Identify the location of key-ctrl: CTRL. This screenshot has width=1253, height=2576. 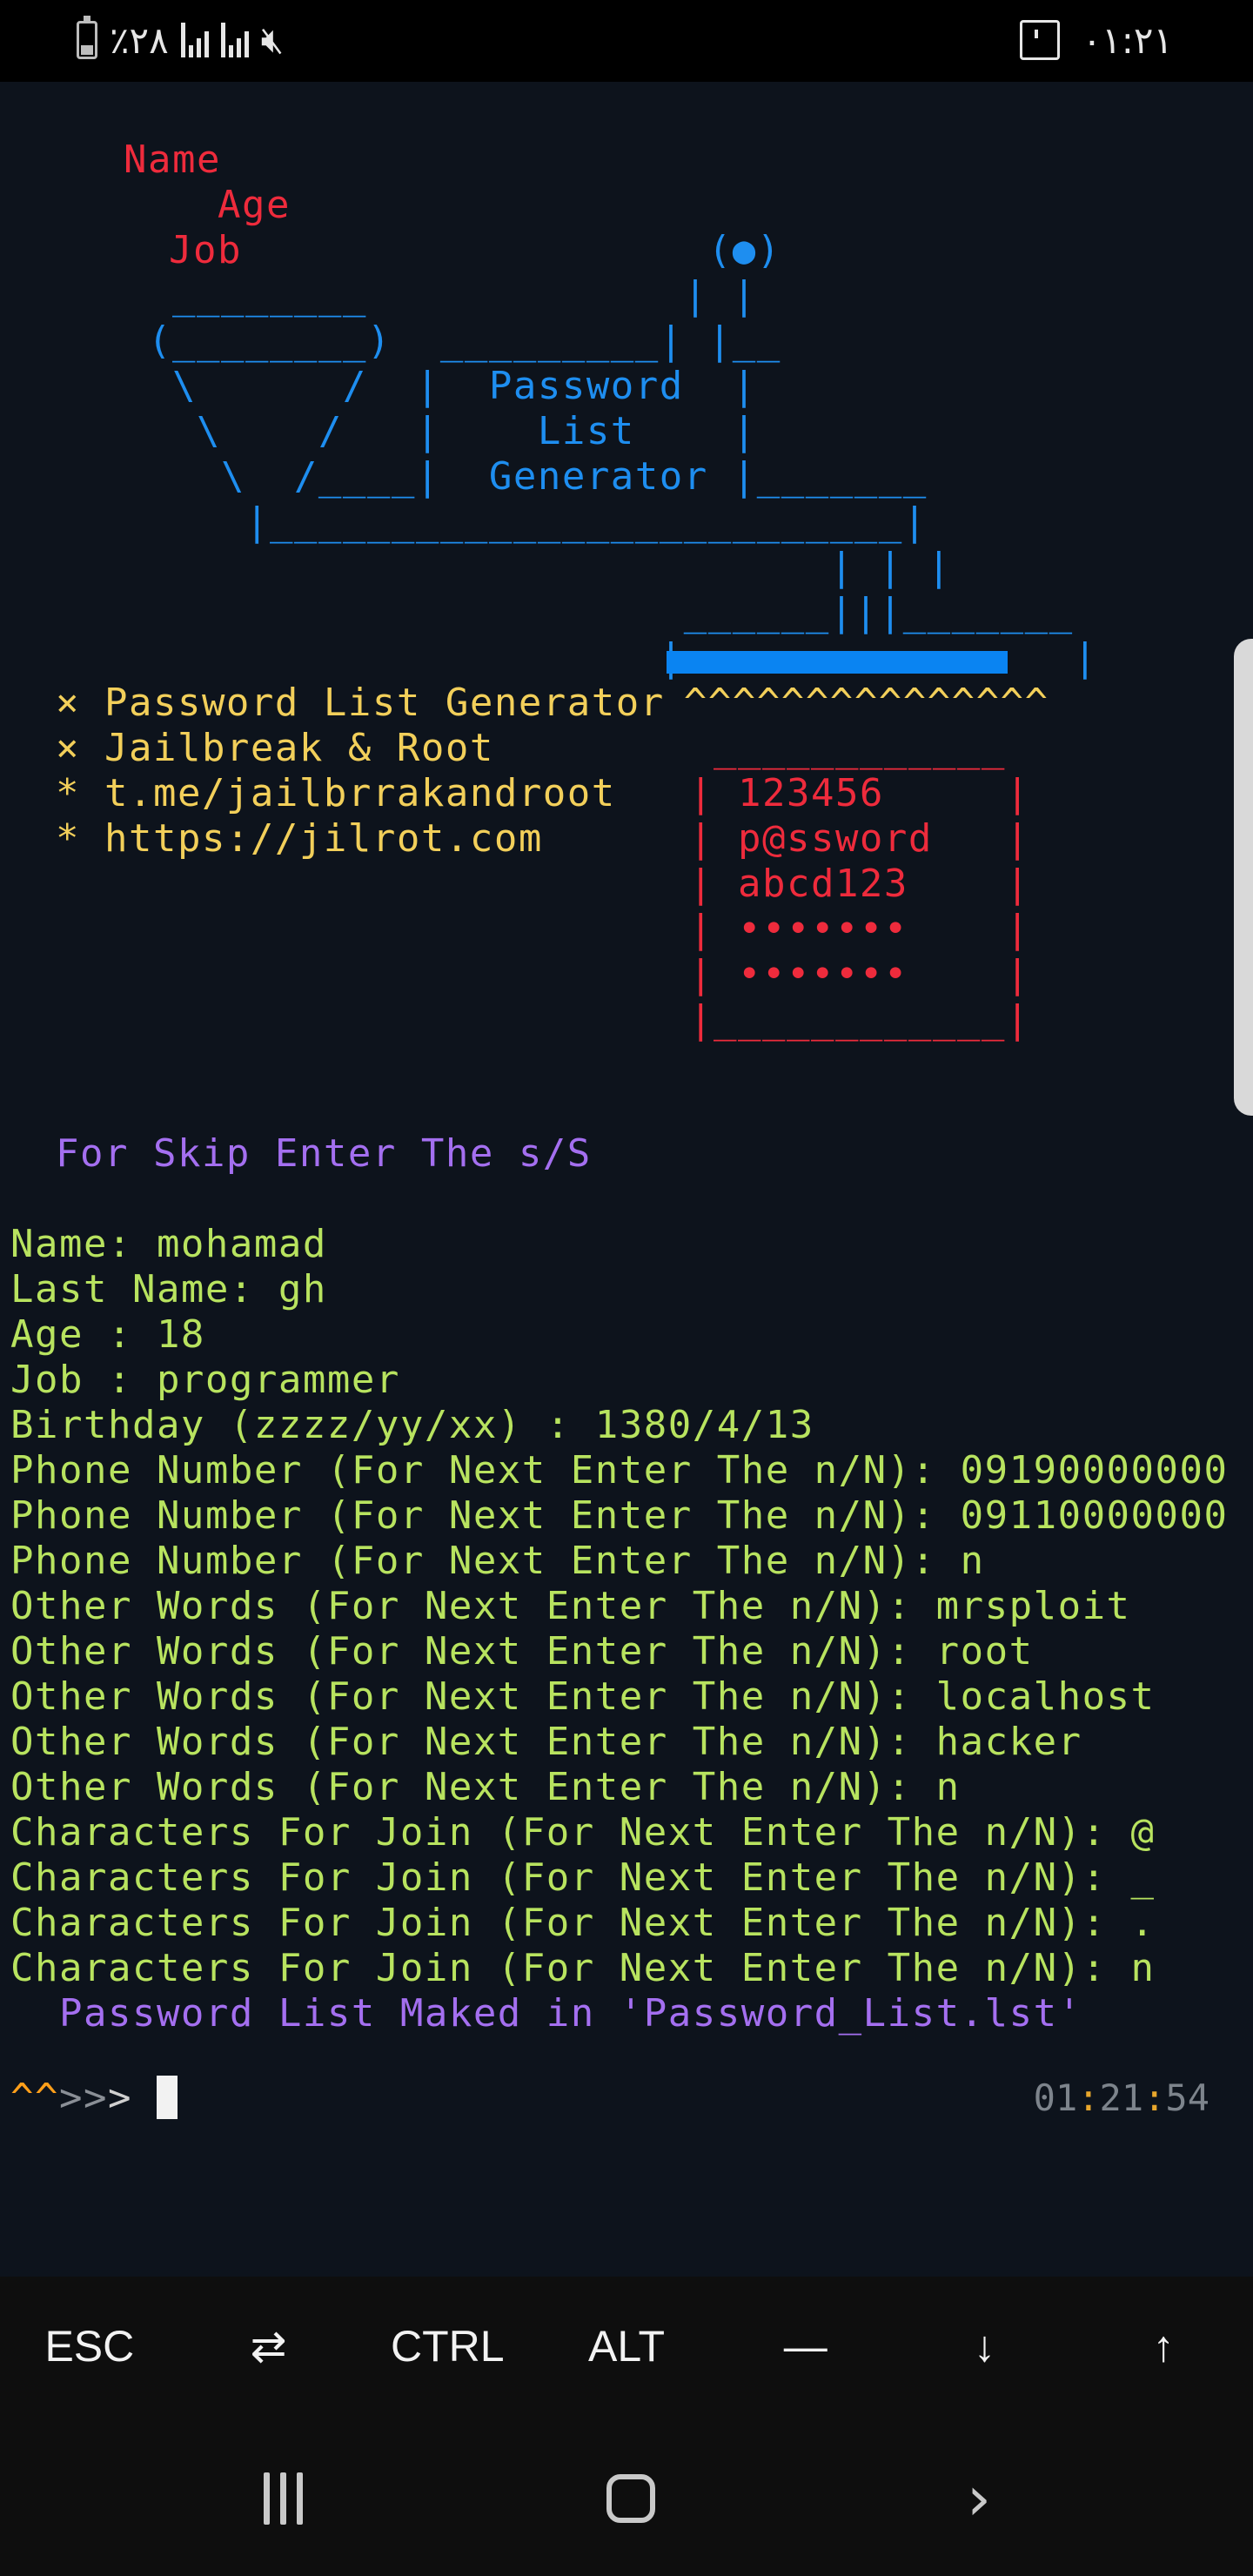
(448, 2346).